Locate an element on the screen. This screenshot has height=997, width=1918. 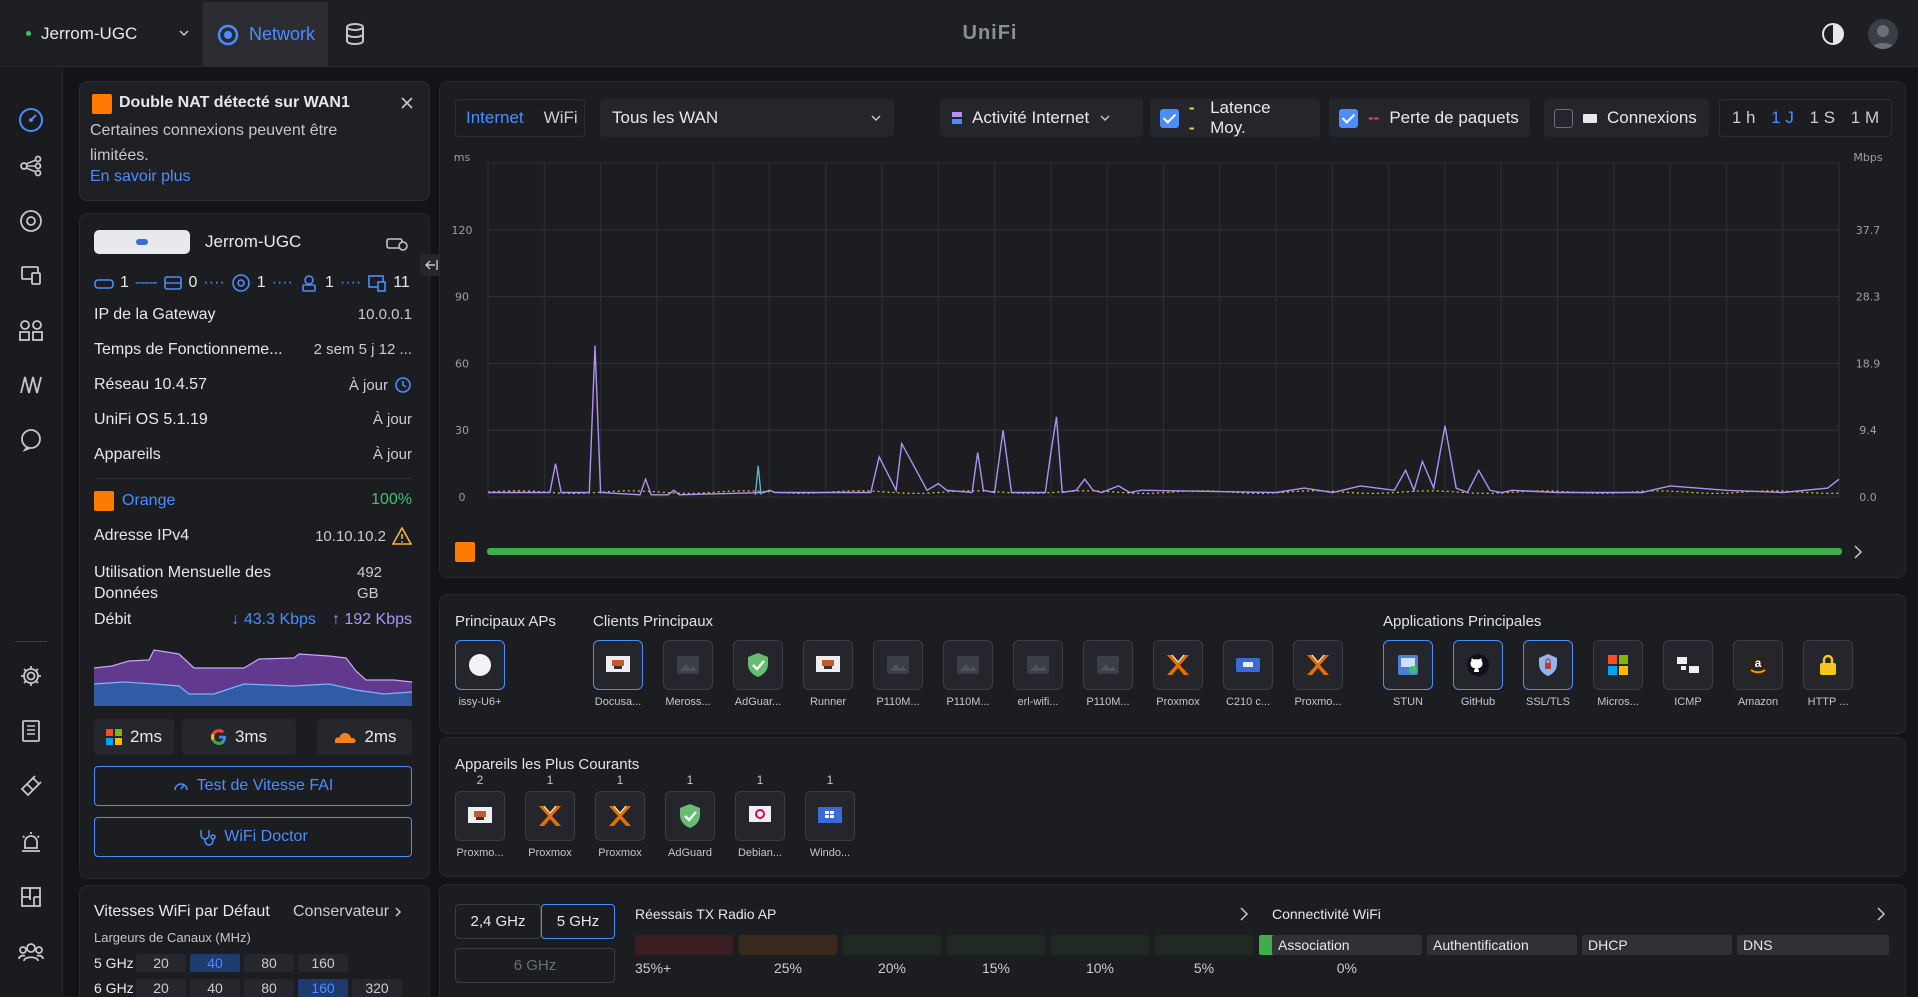
width-option-selected: 160 is located at coordinates (323, 988).